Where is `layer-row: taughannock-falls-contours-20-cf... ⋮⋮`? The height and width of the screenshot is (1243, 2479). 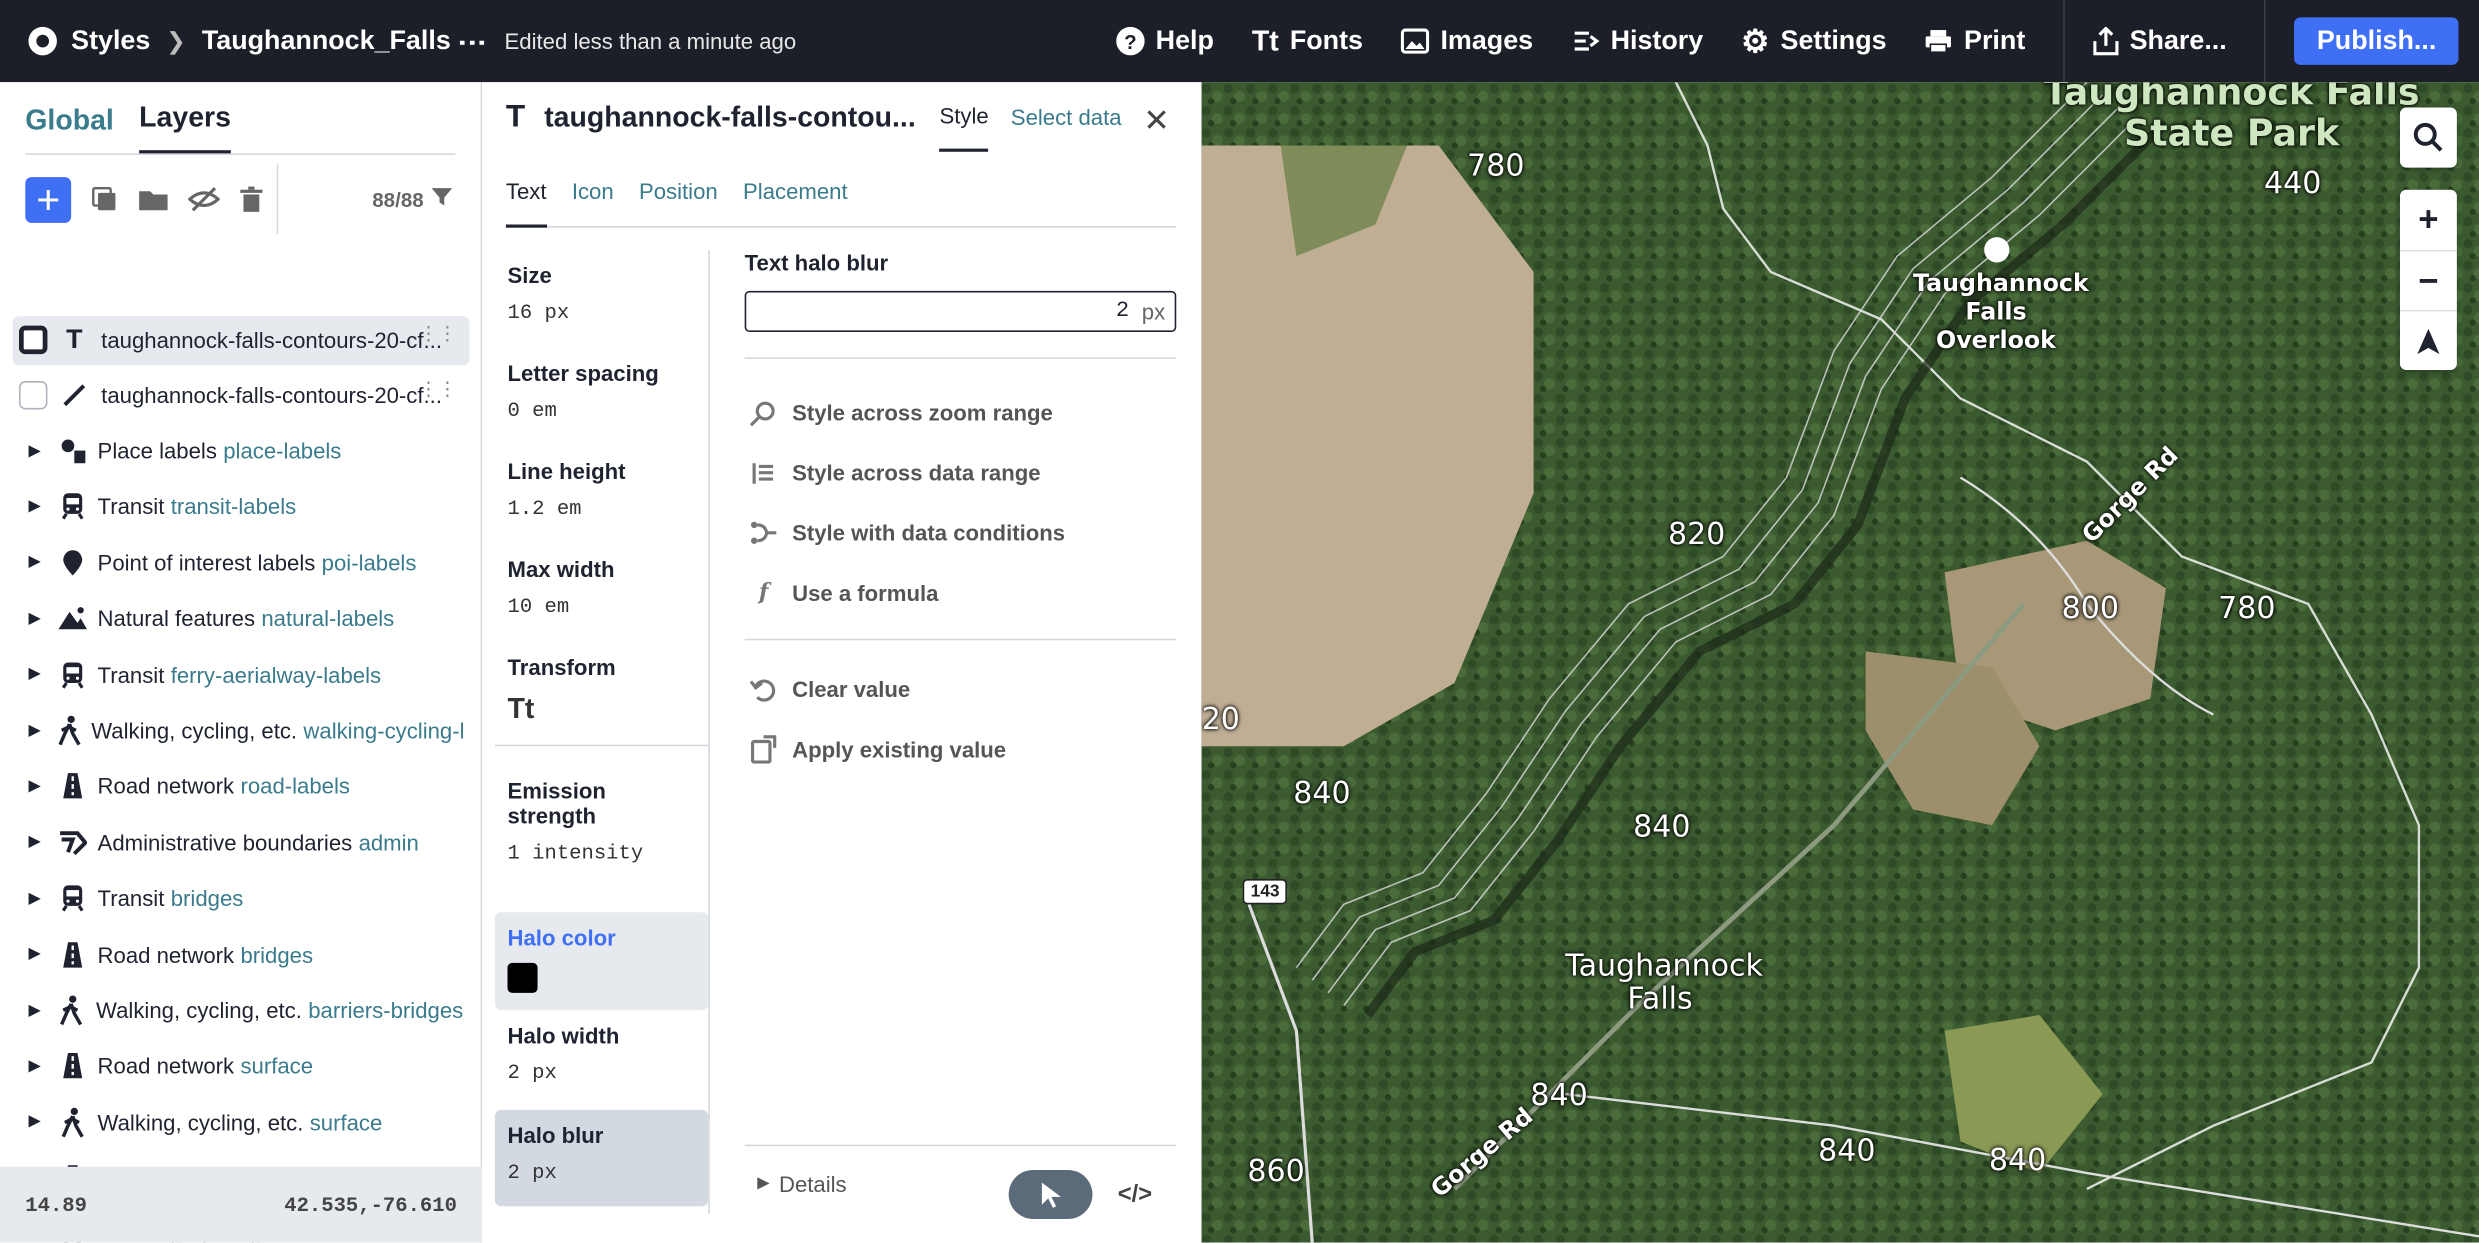 layer-row: taughannock-falls-contours-20-cf... ⋮⋮ is located at coordinates (241, 395).